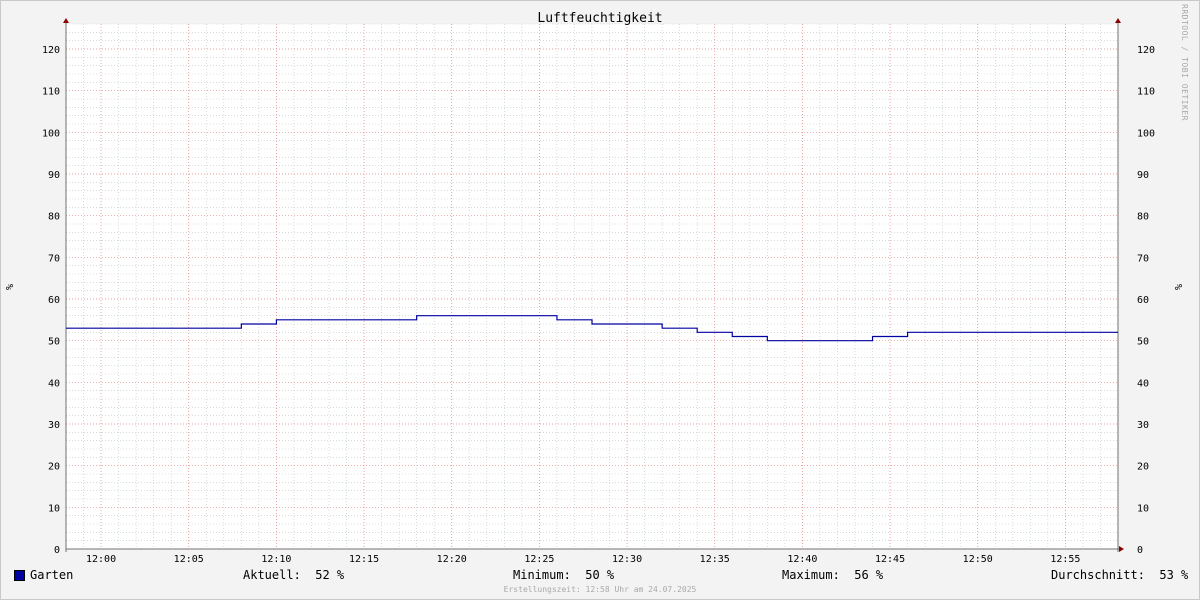  I want to click on x-tick-label: 12:35, so click(715, 559).